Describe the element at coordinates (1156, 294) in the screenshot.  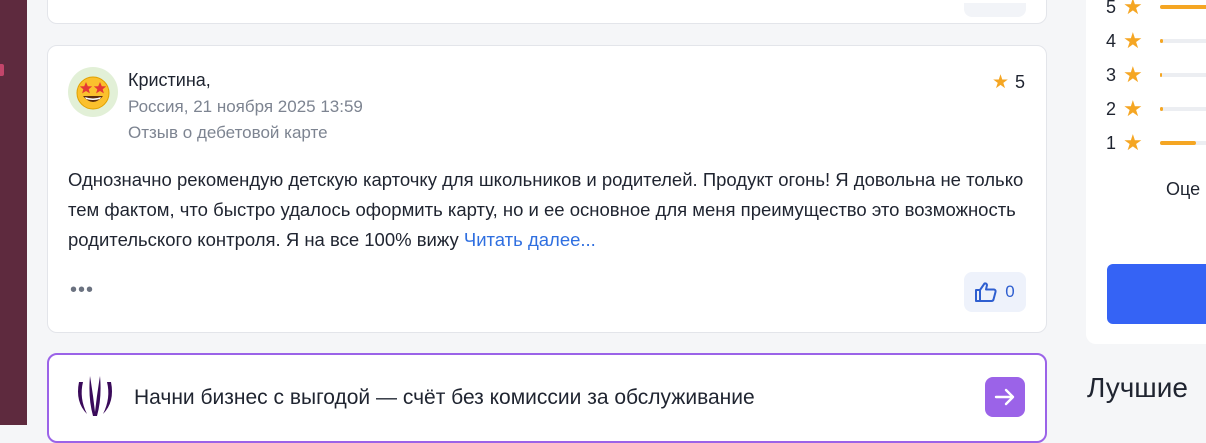
I see `rate-button` at that location.